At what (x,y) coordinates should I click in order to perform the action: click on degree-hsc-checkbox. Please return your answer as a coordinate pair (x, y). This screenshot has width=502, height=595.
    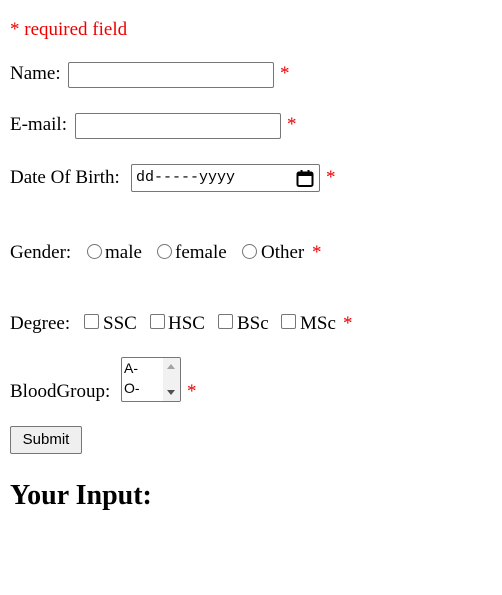
    Looking at the image, I should click on (157, 321).